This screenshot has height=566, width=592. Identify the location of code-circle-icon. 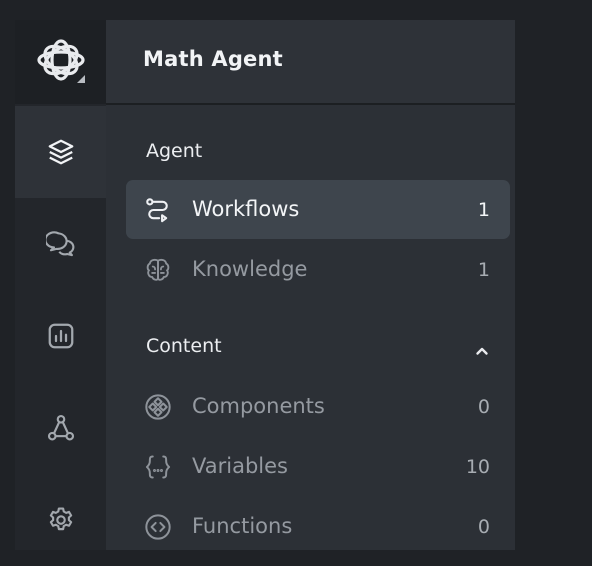
(158, 527).